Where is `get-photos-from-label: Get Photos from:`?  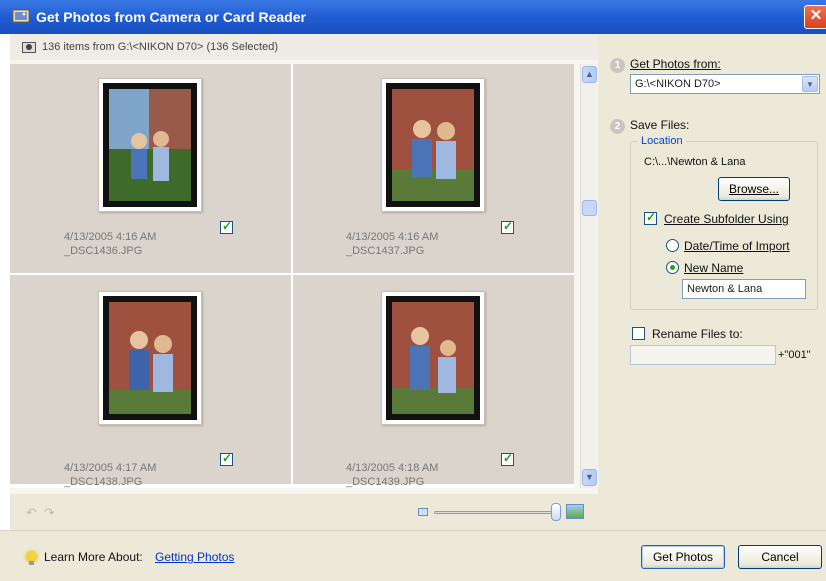
get-photos-from-label: Get Photos from: is located at coordinates (675, 64).